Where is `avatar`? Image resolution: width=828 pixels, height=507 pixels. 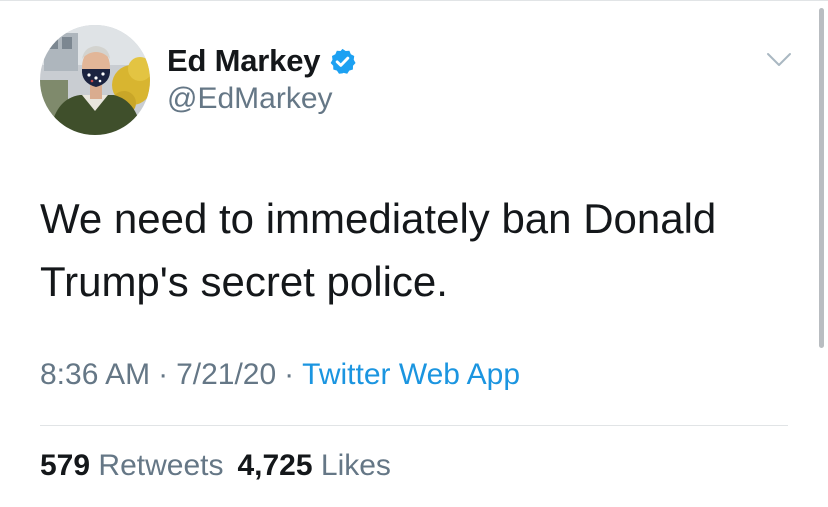 avatar is located at coordinates (95, 80).